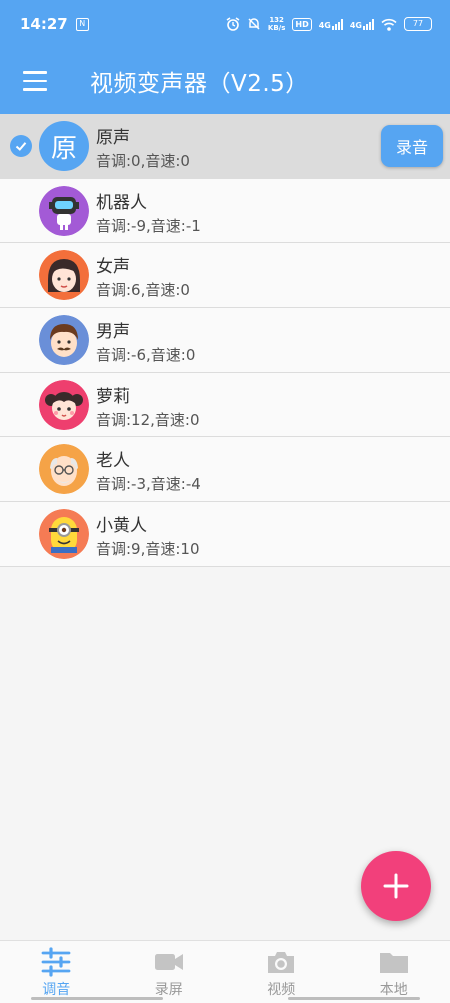  I want to click on check-icon, so click(21, 146).